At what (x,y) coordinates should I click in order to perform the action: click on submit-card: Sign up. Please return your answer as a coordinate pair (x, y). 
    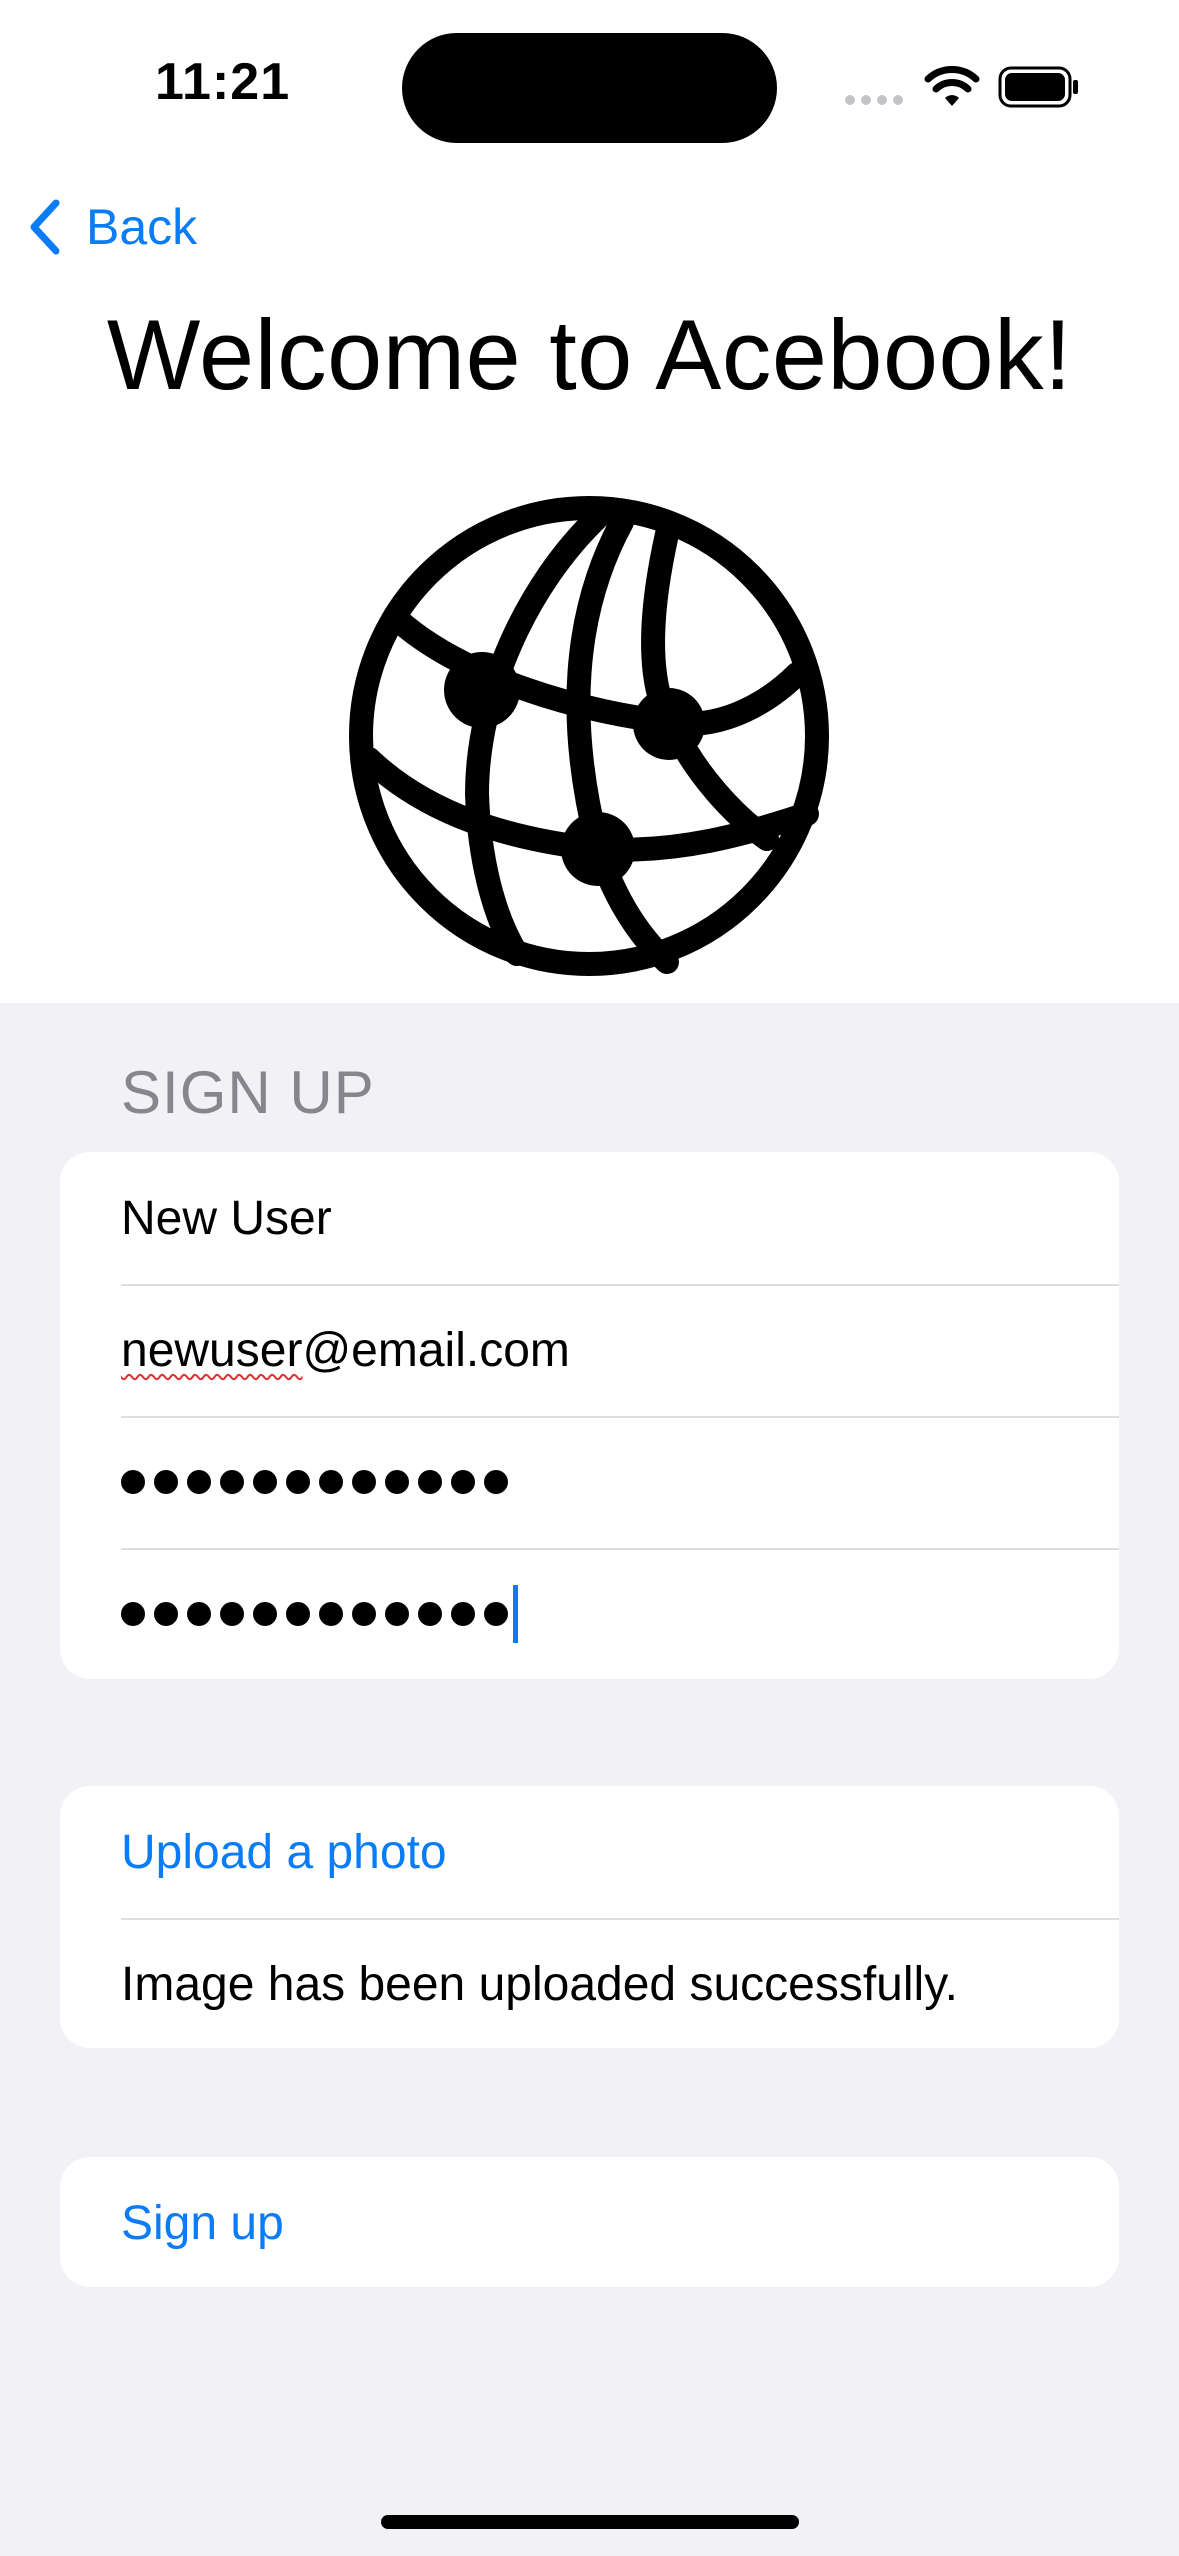
    Looking at the image, I should click on (589, 2222).